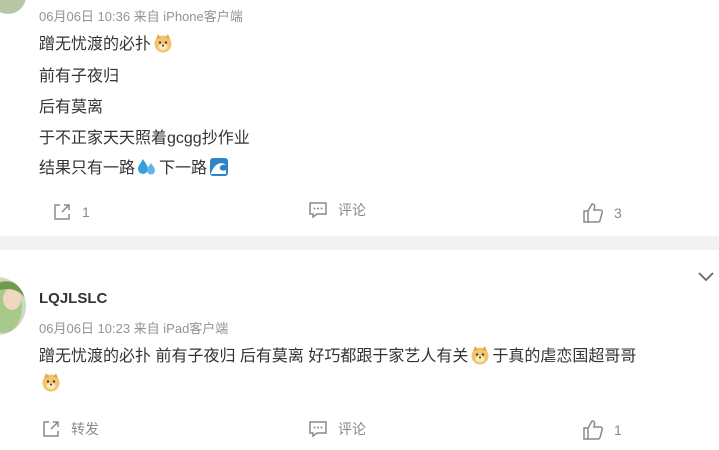 The image size is (719, 450). I want to click on like-button: 3, so click(602, 213).